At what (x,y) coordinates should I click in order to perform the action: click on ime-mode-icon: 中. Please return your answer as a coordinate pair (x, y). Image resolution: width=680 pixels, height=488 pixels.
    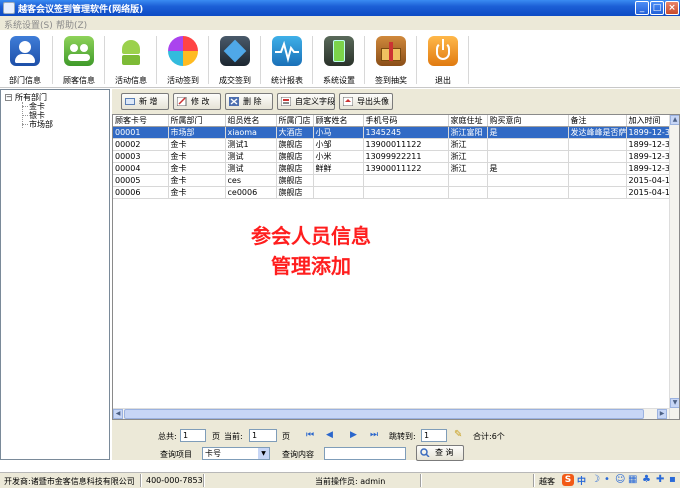
    Looking at the image, I should click on (581, 480).